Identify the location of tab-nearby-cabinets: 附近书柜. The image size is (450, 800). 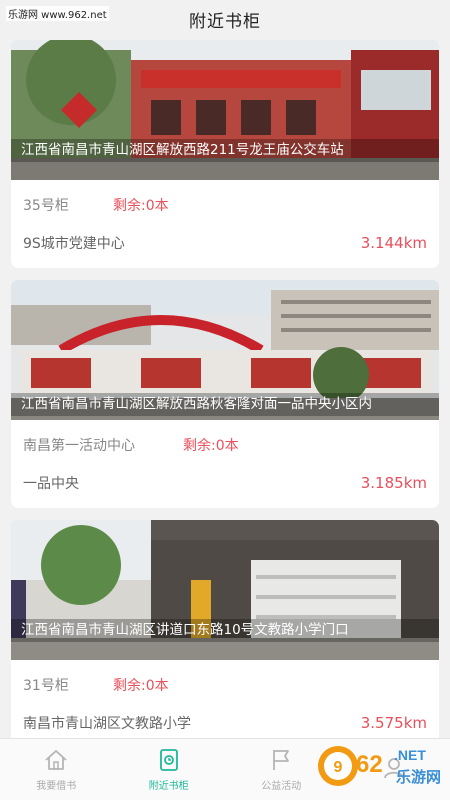
(169, 769).